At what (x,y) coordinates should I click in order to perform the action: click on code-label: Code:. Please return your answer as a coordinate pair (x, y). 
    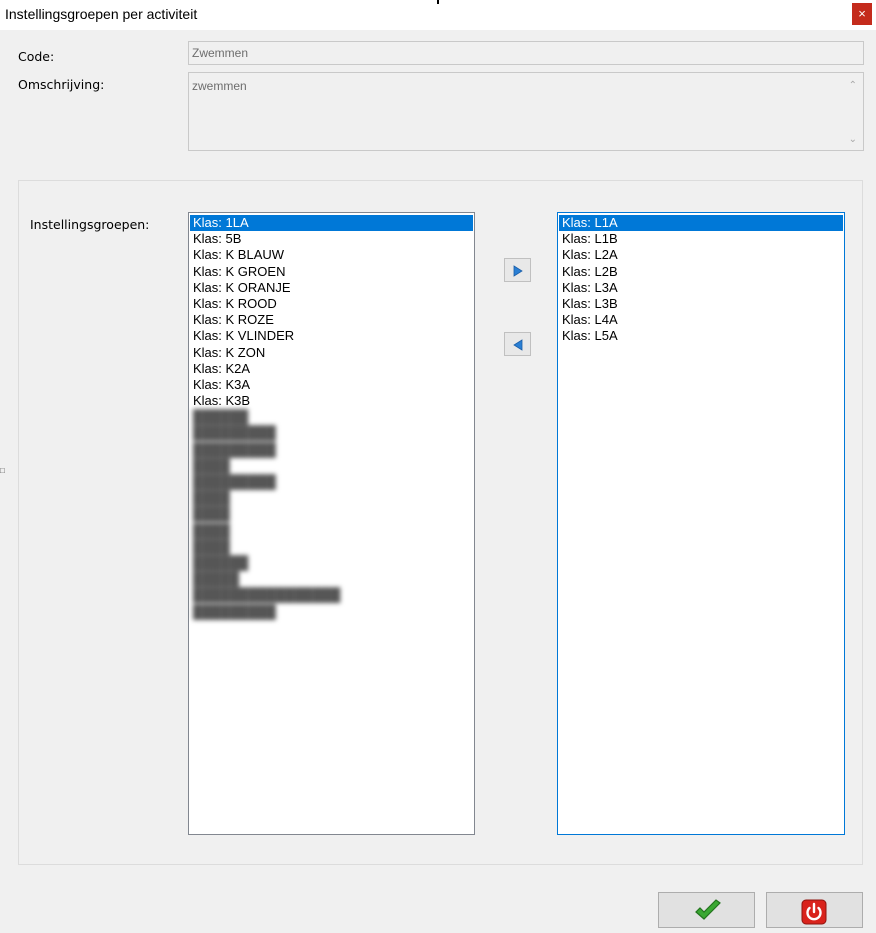
    Looking at the image, I should click on (36, 56).